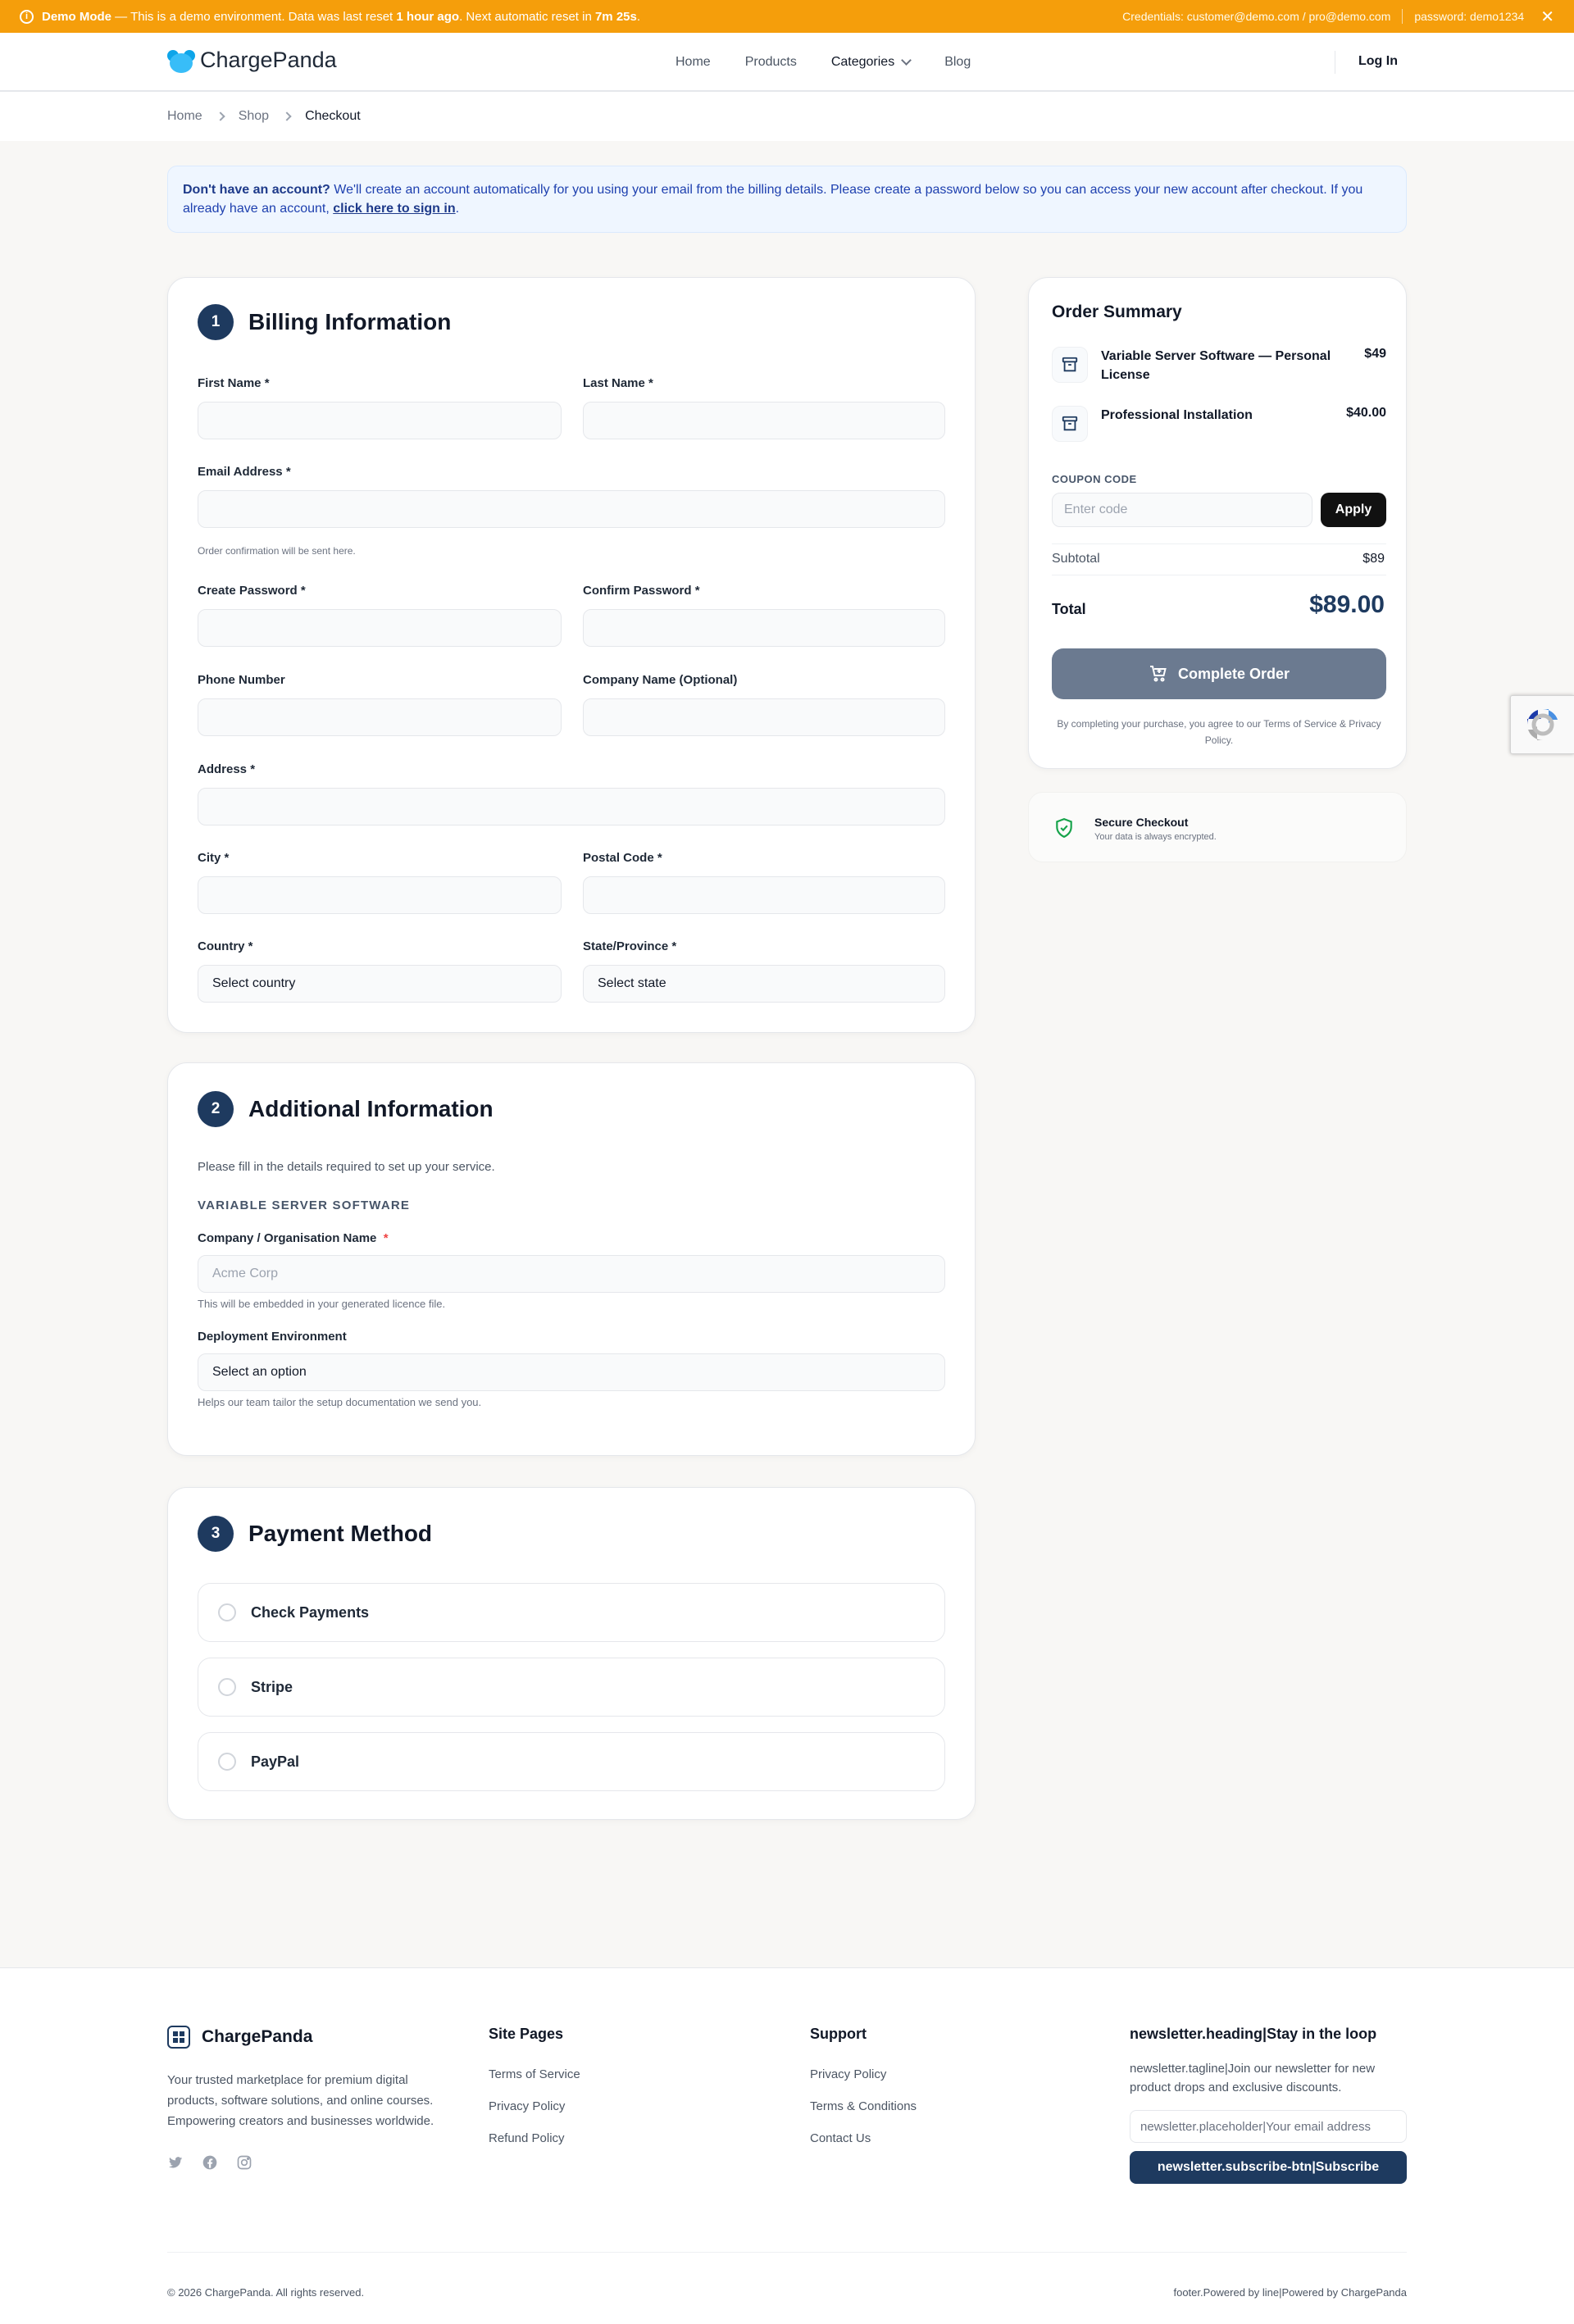 The height and width of the screenshot is (2324, 1574). What do you see at coordinates (266, 2293) in the screenshot?
I see `copyright: © 2026 ChargePanda. All rights reserved.` at bounding box center [266, 2293].